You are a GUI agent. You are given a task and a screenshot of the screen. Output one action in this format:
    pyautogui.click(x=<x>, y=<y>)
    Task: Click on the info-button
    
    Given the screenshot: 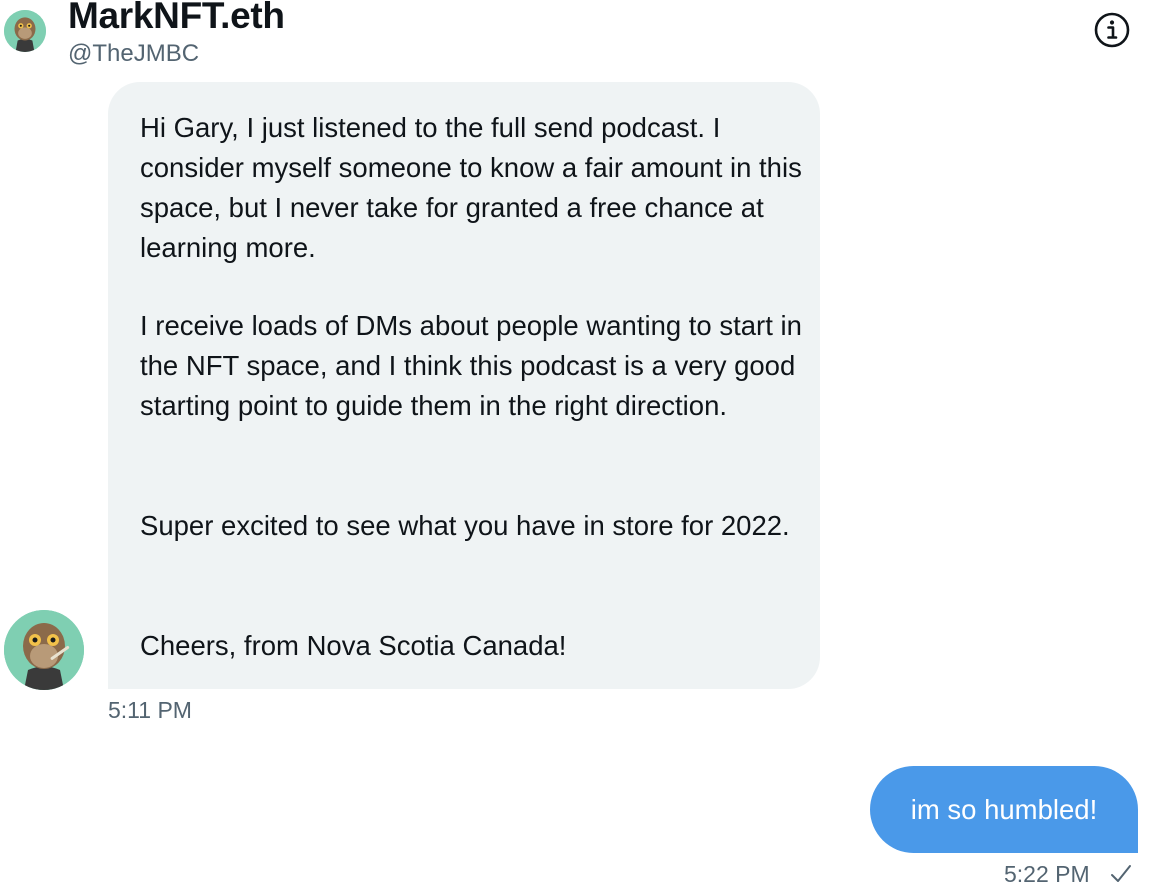 What is the action you would take?
    pyautogui.click(x=1112, y=30)
    